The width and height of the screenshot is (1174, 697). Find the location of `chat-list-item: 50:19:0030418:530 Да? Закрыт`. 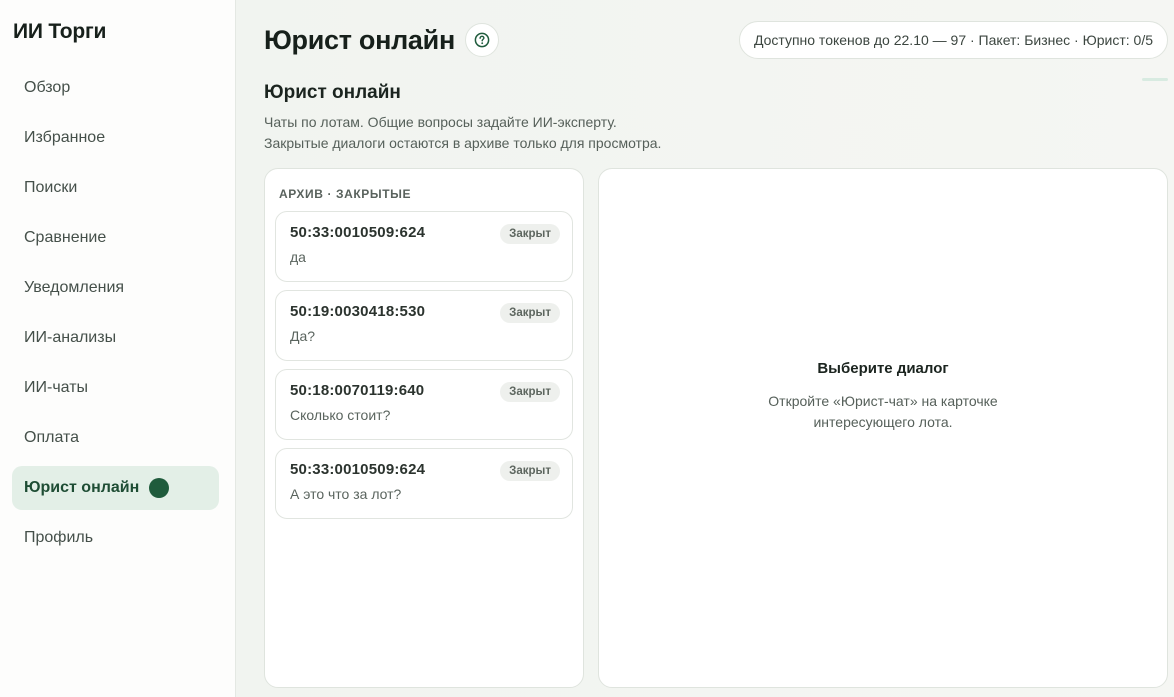

chat-list-item: 50:19:0030418:530 Да? Закрыт is located at coordinates (424, 325).